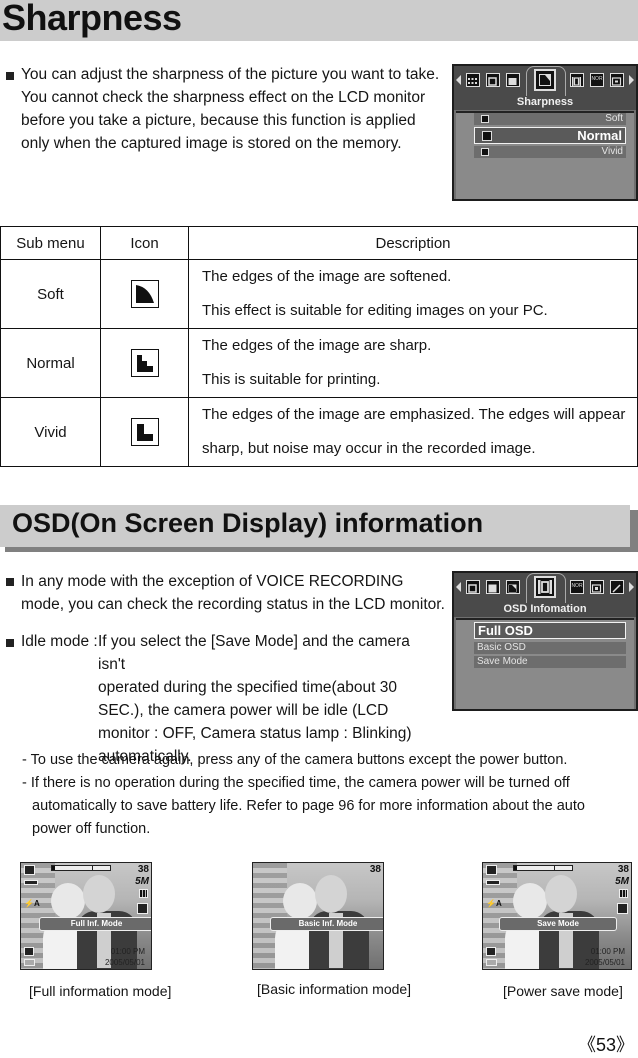  I want to click on mode-label: Save Mode, so click(558, 924).